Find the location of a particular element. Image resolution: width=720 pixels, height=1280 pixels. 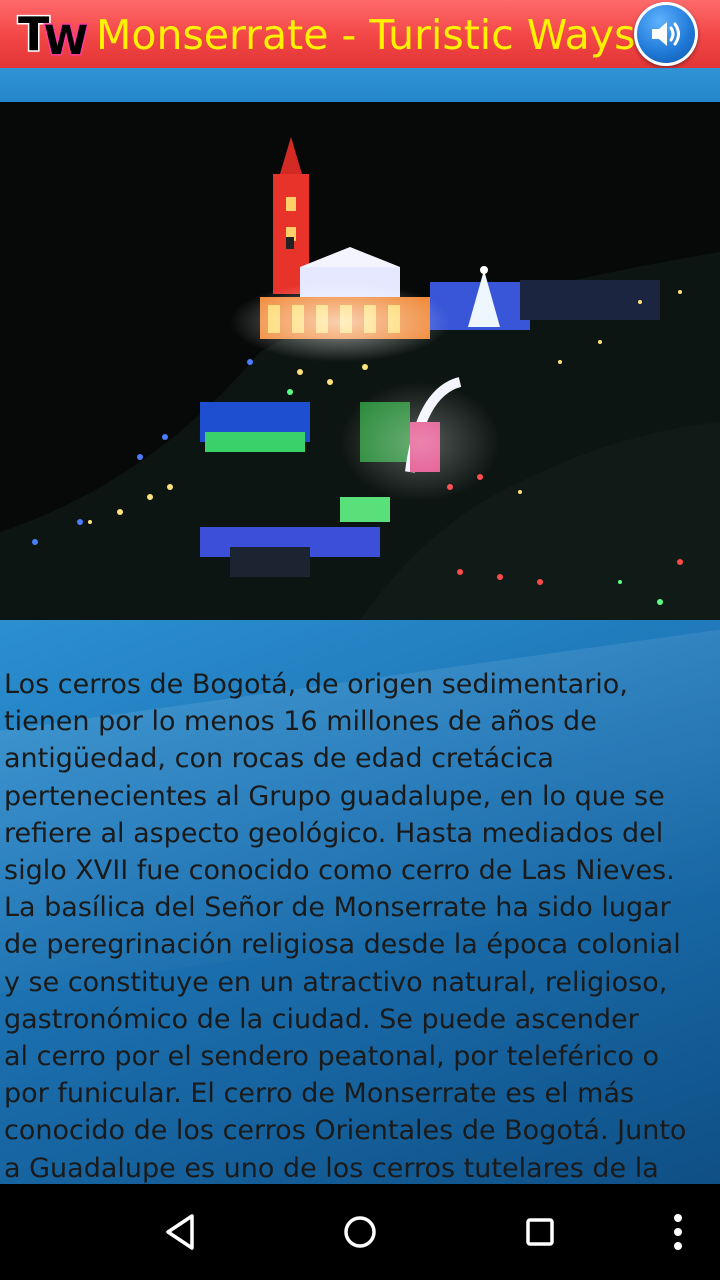

system-nav-bar is located at coordinates (360, 1232).